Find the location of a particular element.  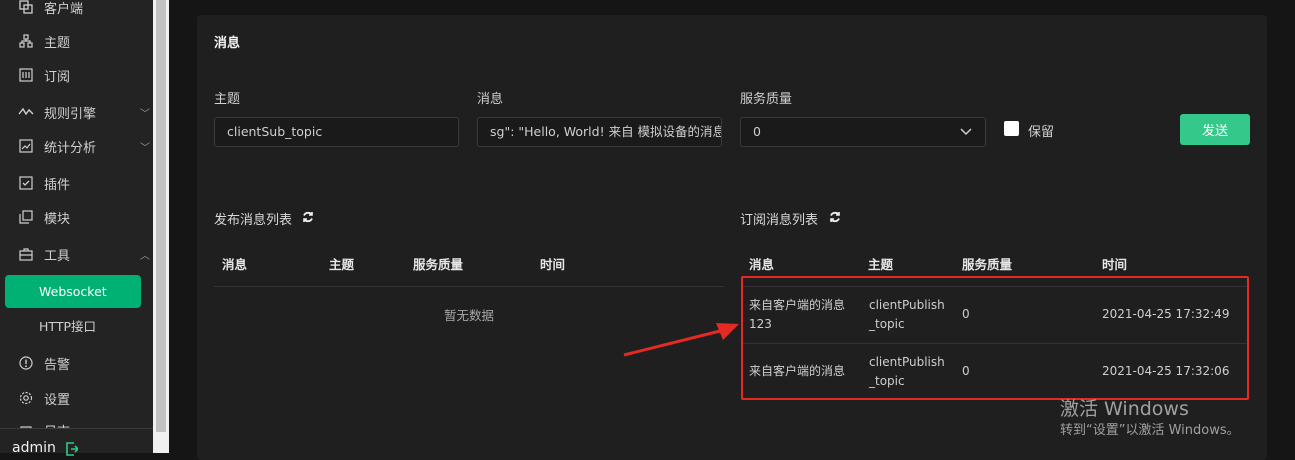

topic-icon is located at coordinates (26, 41).